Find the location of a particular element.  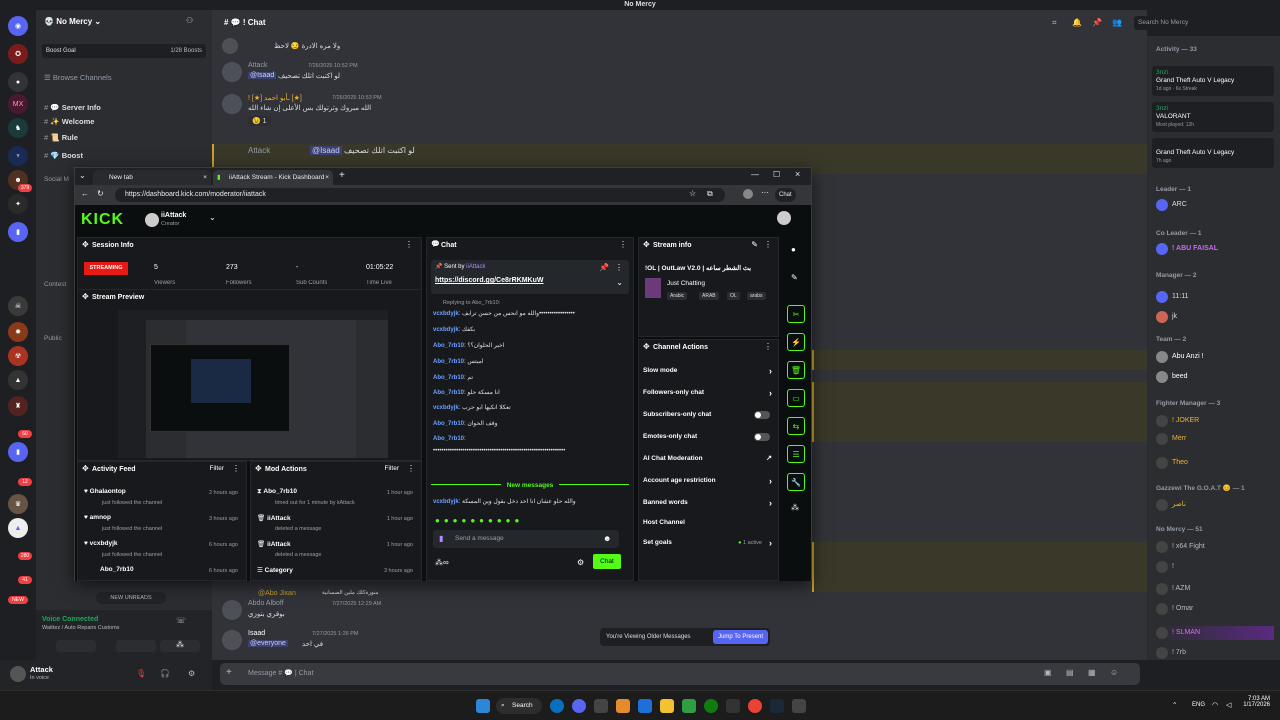

wifi-icon: ◠ is located at coordinates (1215, 705).